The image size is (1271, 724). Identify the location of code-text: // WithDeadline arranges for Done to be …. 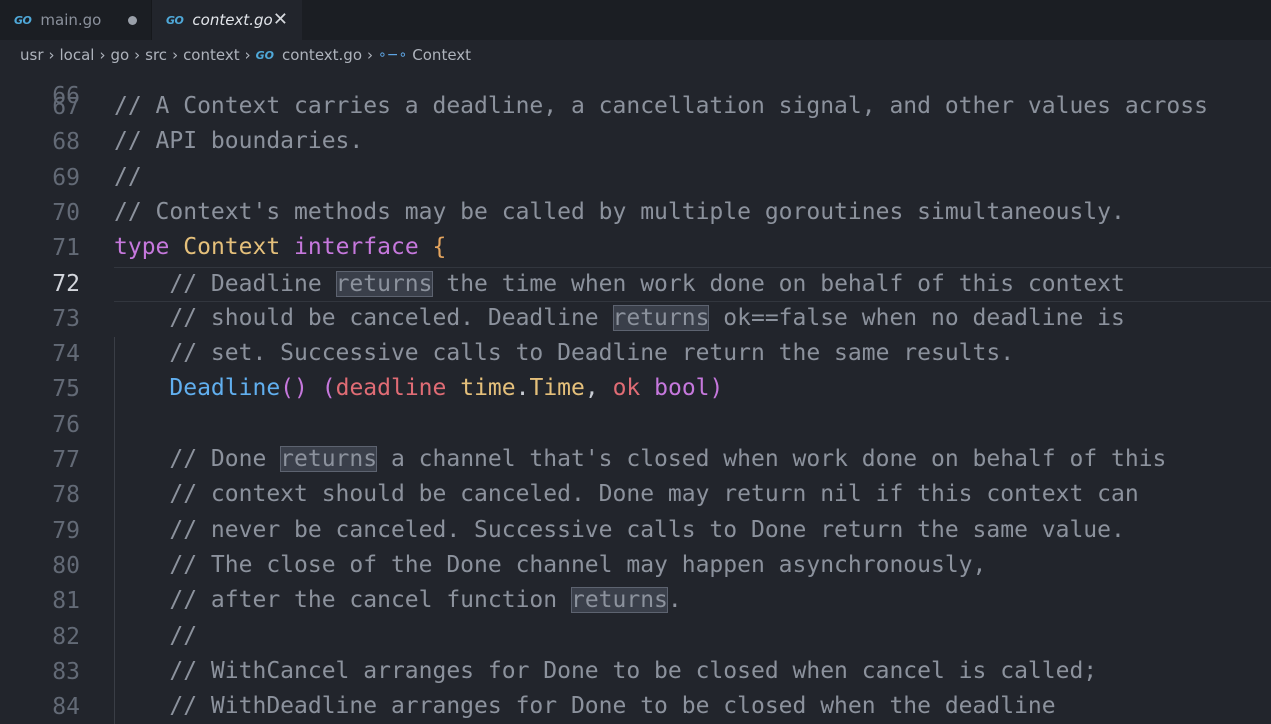
(692, 706).